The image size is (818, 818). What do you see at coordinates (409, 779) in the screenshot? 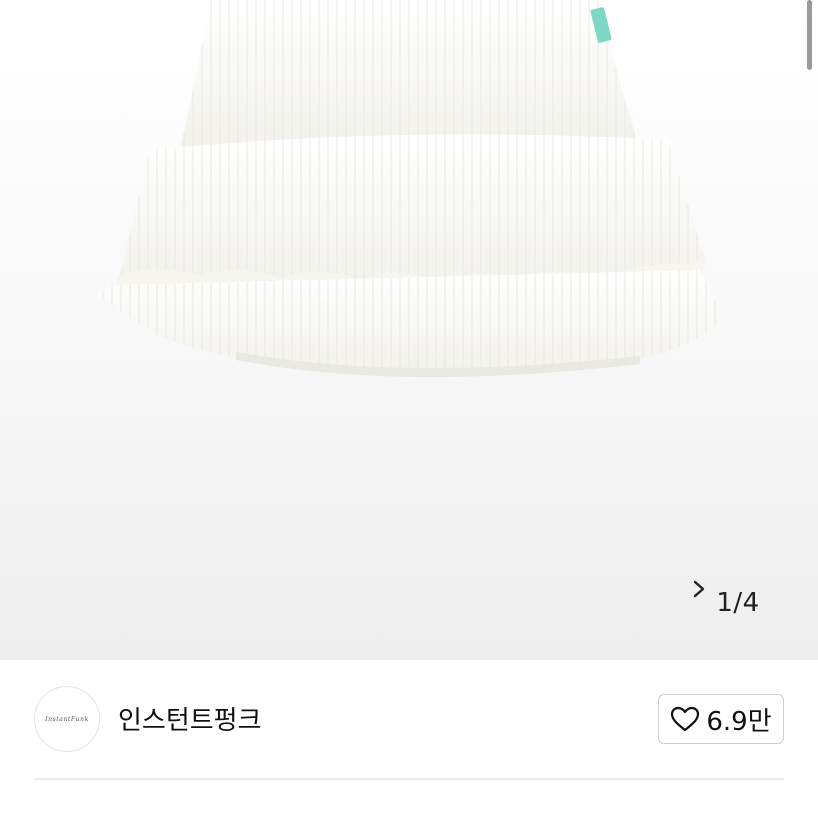
I see `divider` at bounding box center [409, 779].